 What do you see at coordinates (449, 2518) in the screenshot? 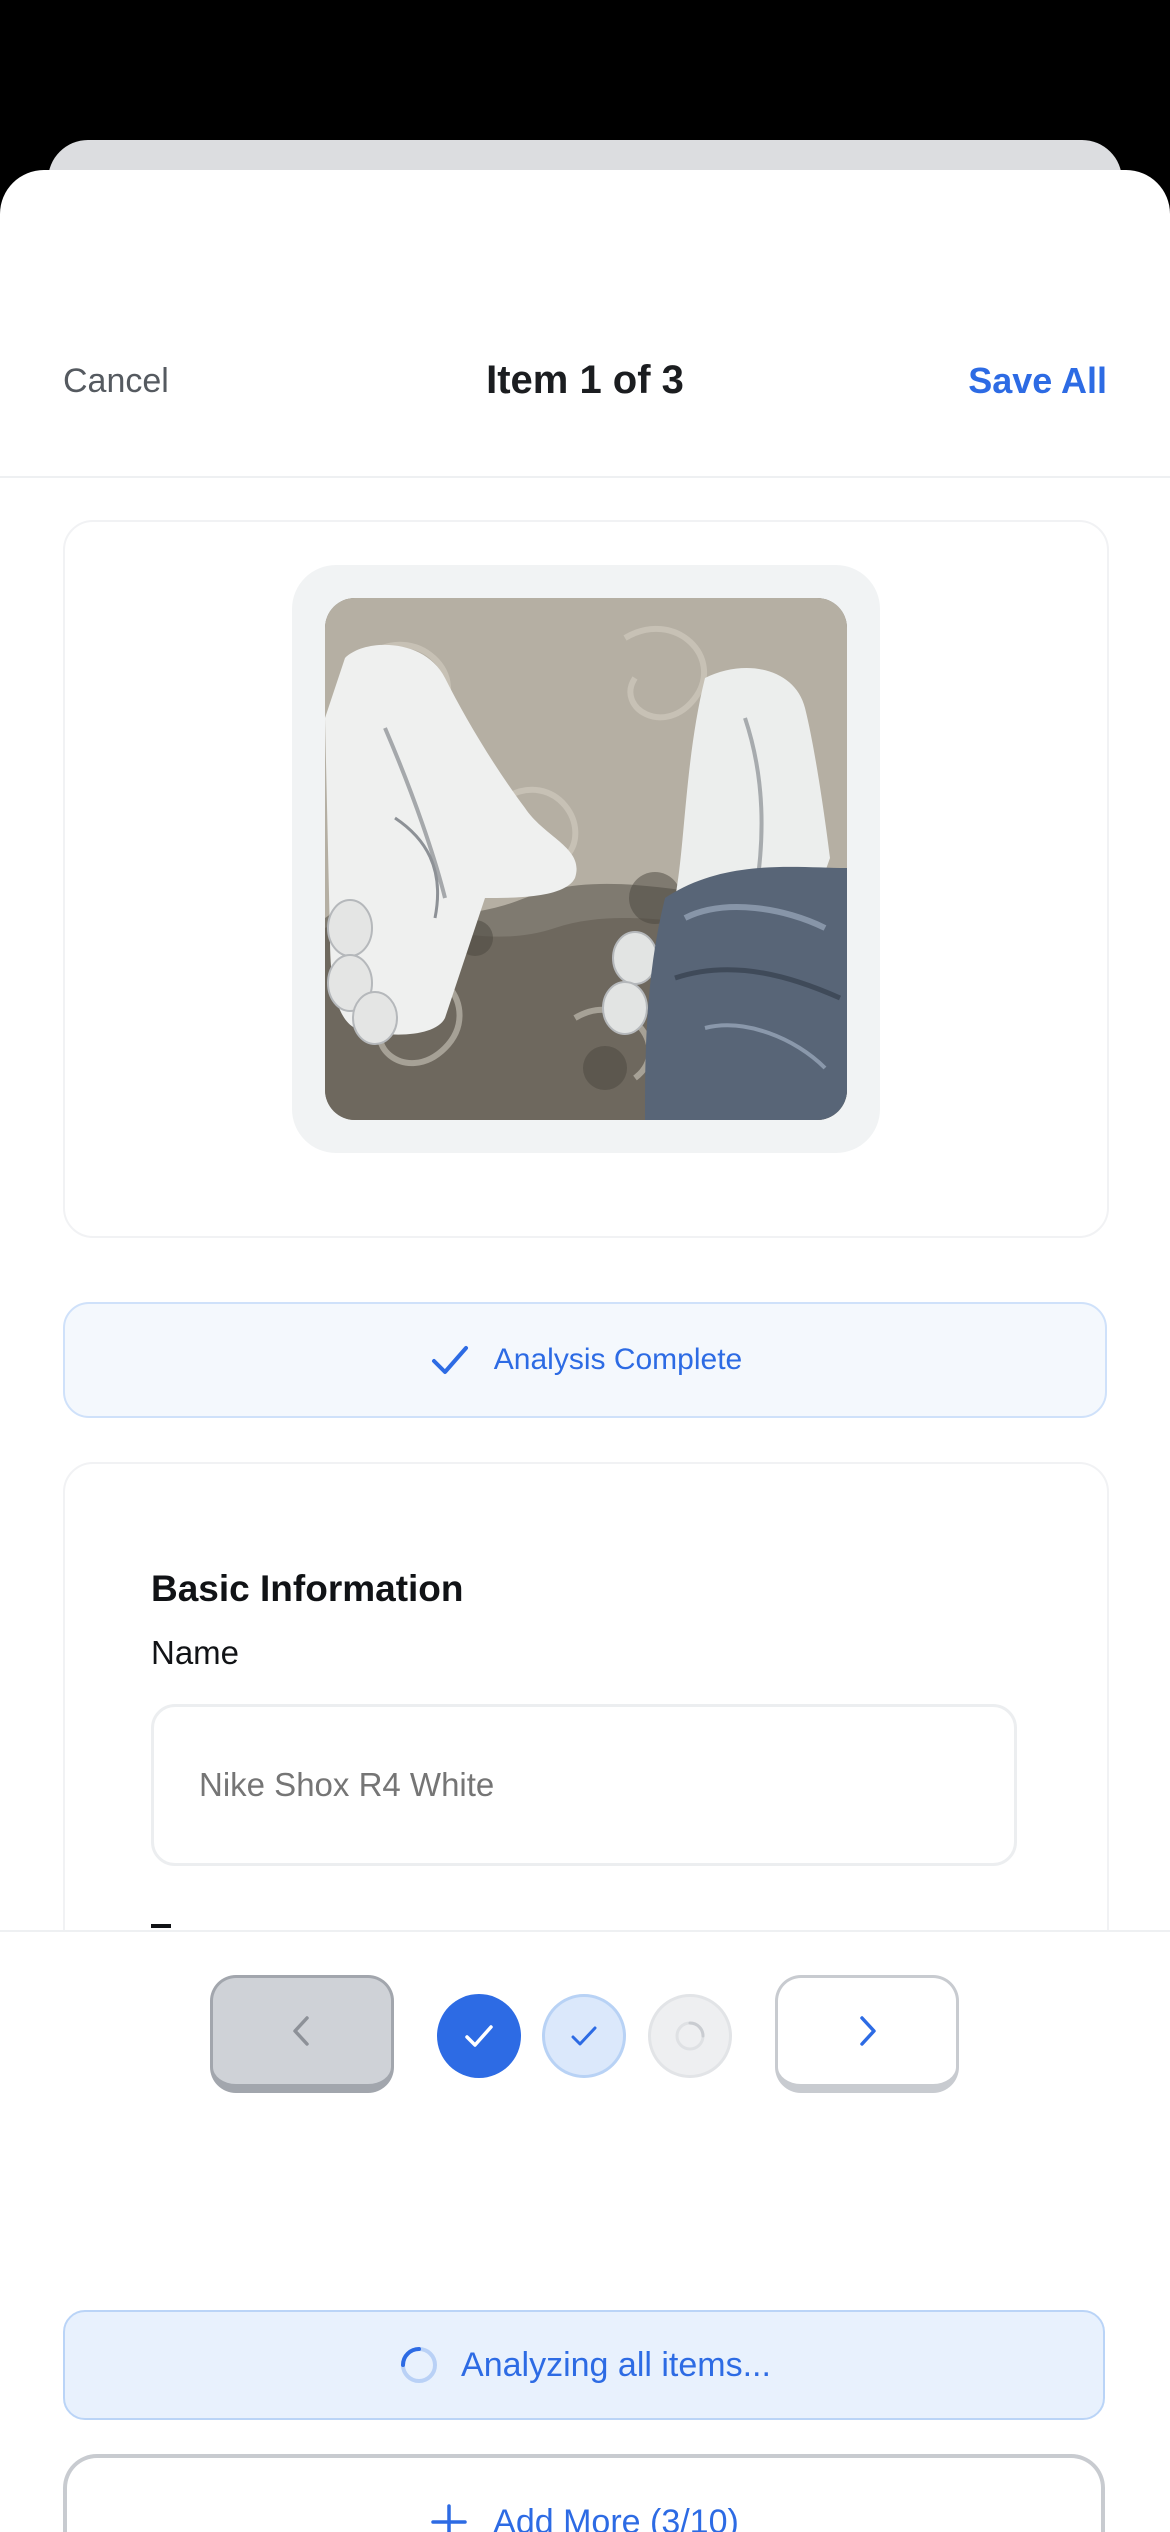
I see `plus-icon` at bounding box center [449, 2518].